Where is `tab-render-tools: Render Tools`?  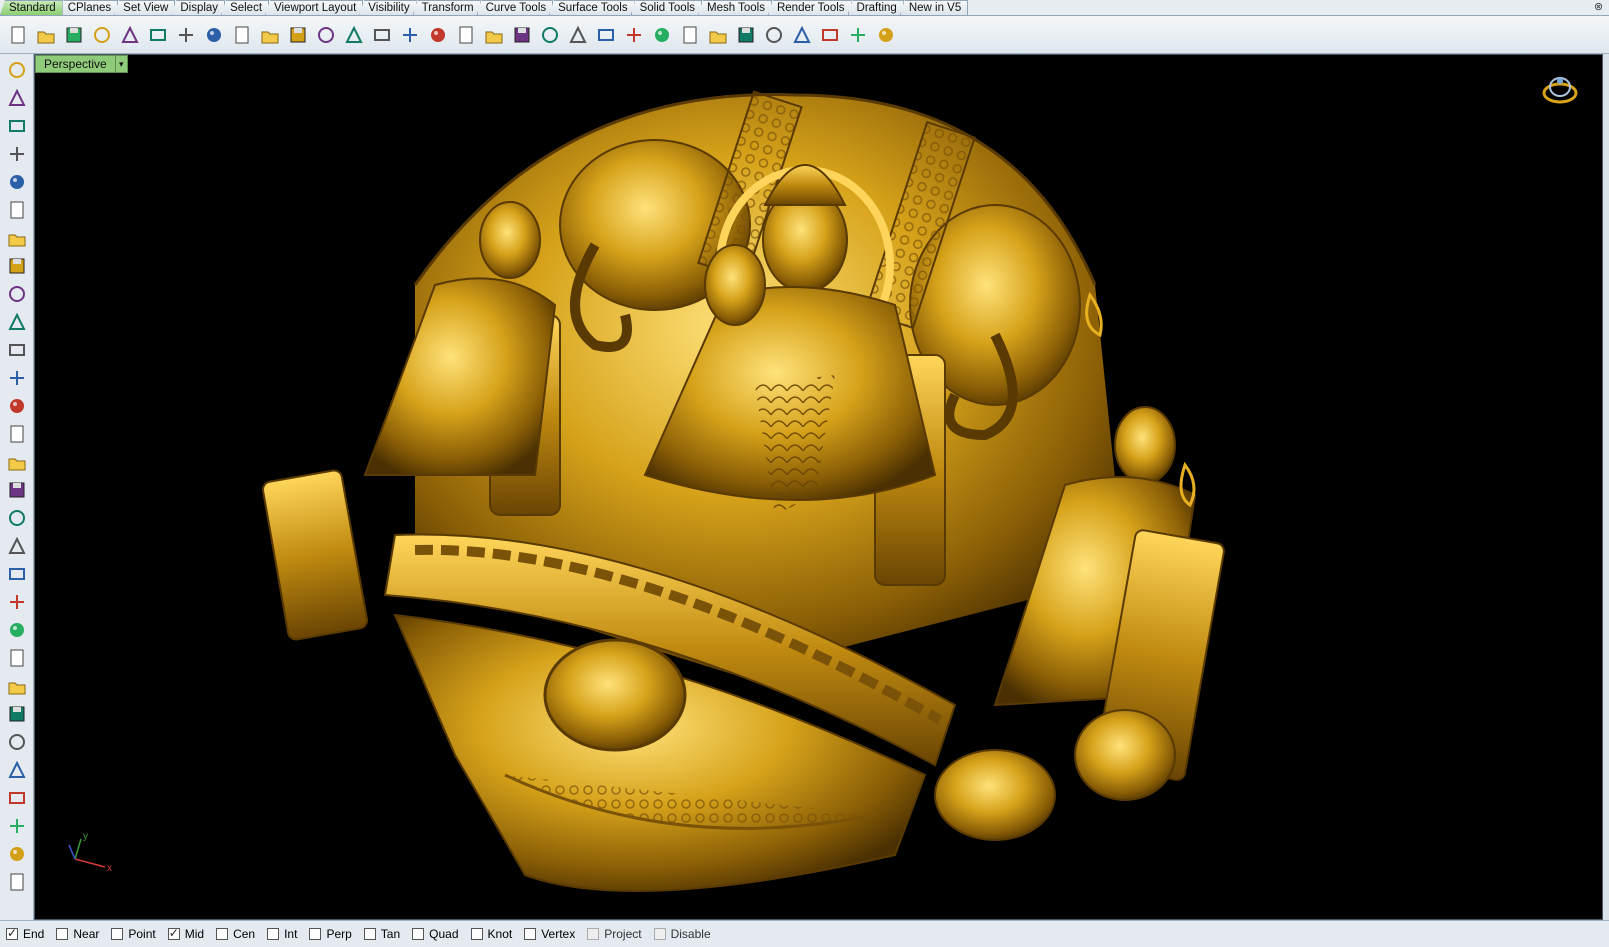 tab-render-tools: Render Tools is located at coordinates (809, 7).